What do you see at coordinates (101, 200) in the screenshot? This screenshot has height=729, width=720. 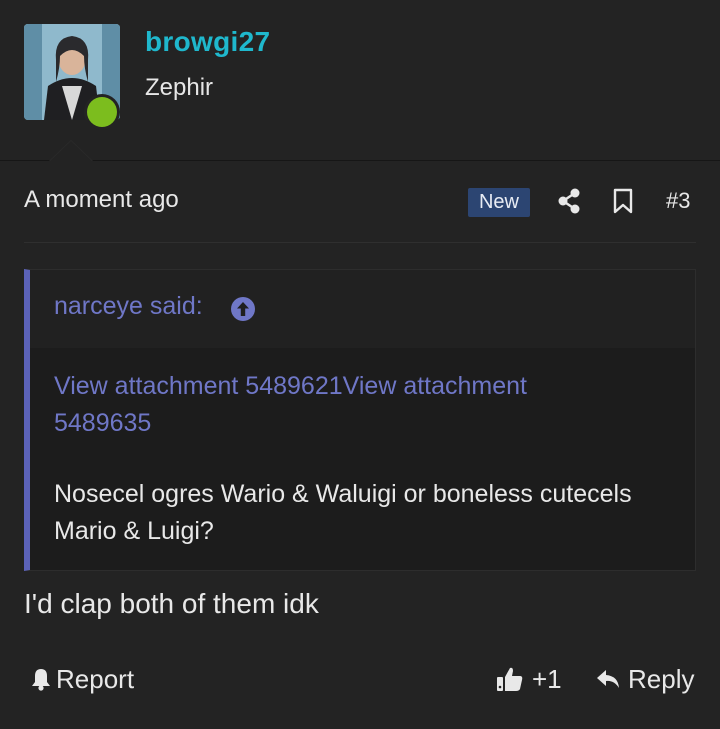 I see `post-timestamp: A moment ago` at bounding box center [101, 200].